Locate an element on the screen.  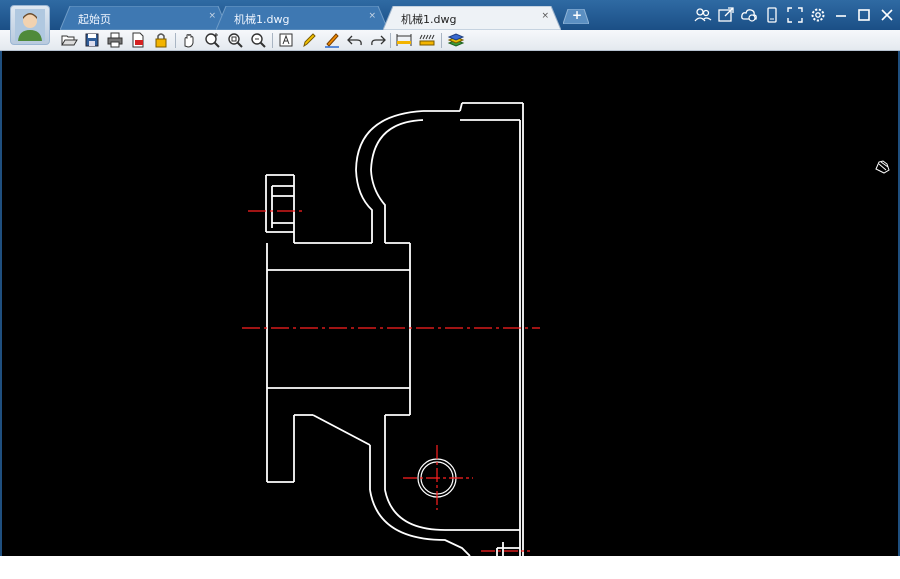
redo-icon is located at coordinates (378, 40).